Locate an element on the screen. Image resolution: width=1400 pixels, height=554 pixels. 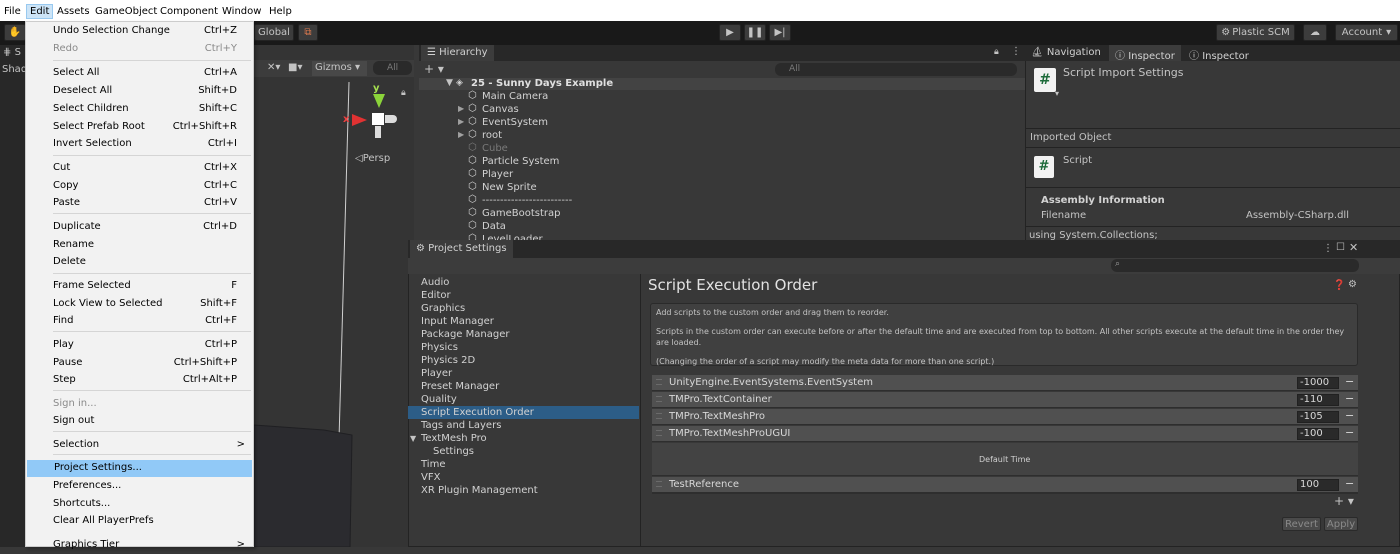
nav-item: TextMesh Pro is located at coordinates (454, 439).